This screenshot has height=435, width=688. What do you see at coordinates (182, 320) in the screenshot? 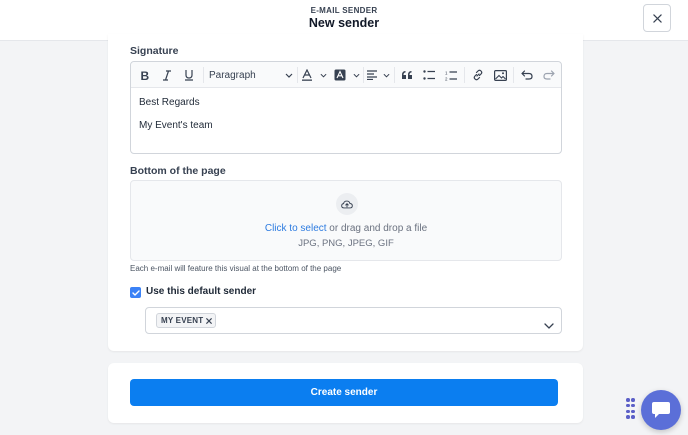
I see `selected-event-label: MY EVENT` at bounding box center [182, 320].